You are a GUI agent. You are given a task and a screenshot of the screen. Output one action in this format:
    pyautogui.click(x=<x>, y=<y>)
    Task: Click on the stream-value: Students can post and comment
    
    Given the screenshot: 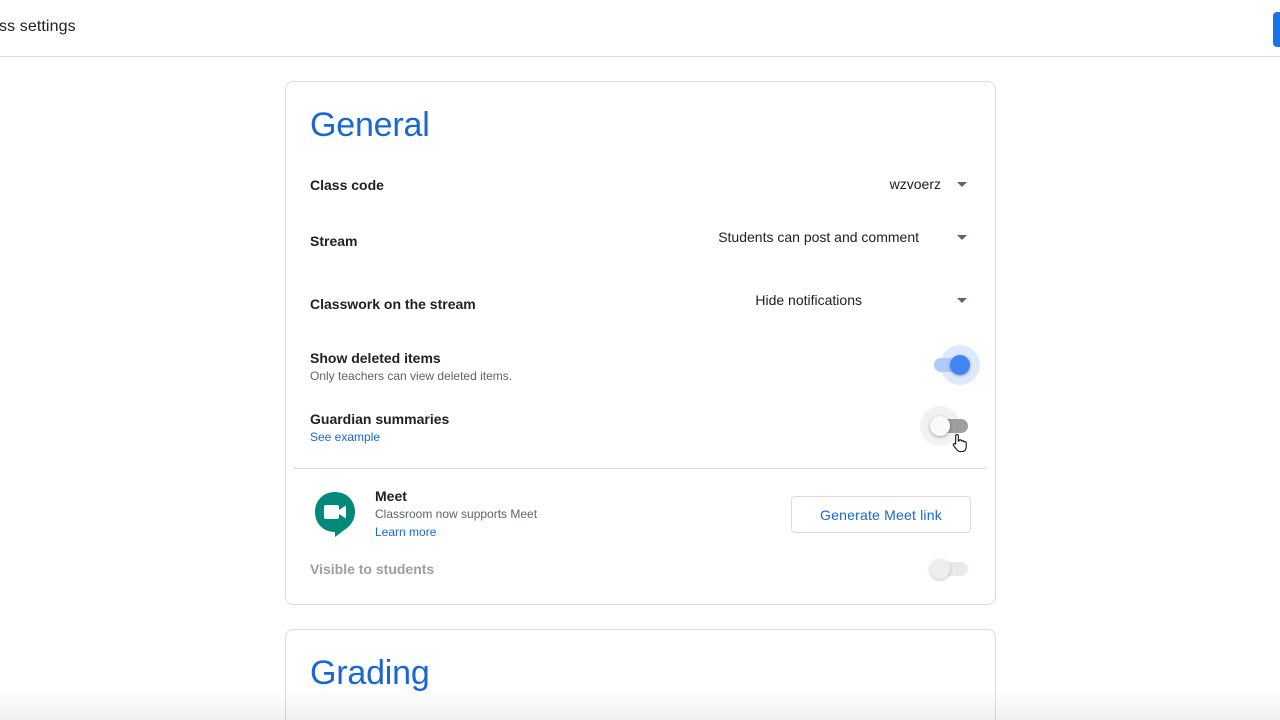 What is the action you would take?
    pyautogui.click(x=818, y=237)
    